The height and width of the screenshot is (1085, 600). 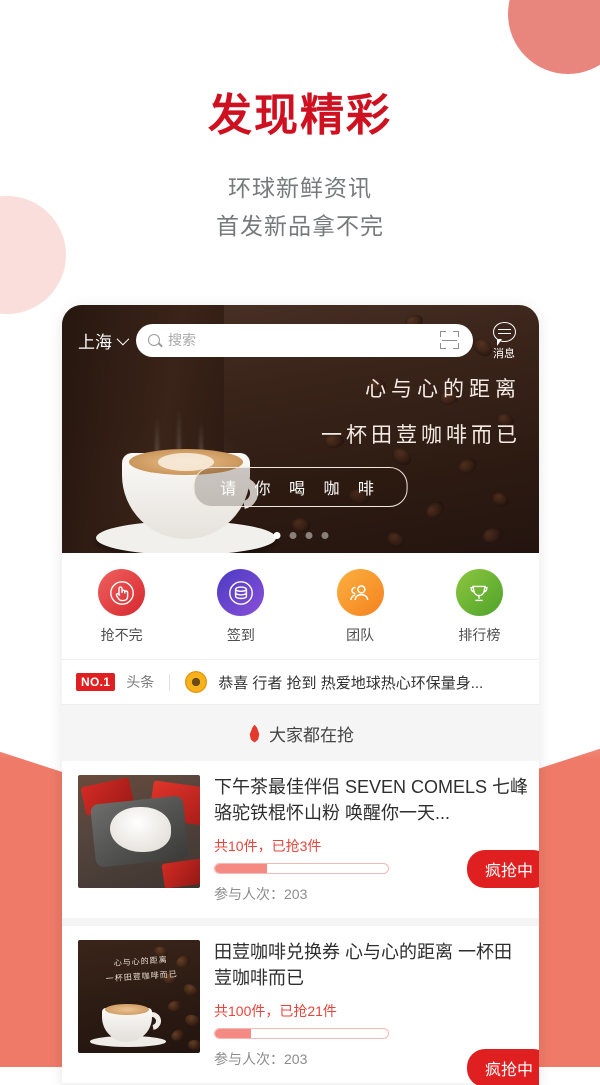 I want to click on hero-subtitle-line-2: 首发新品拿不完, so click(x=300, y=225).